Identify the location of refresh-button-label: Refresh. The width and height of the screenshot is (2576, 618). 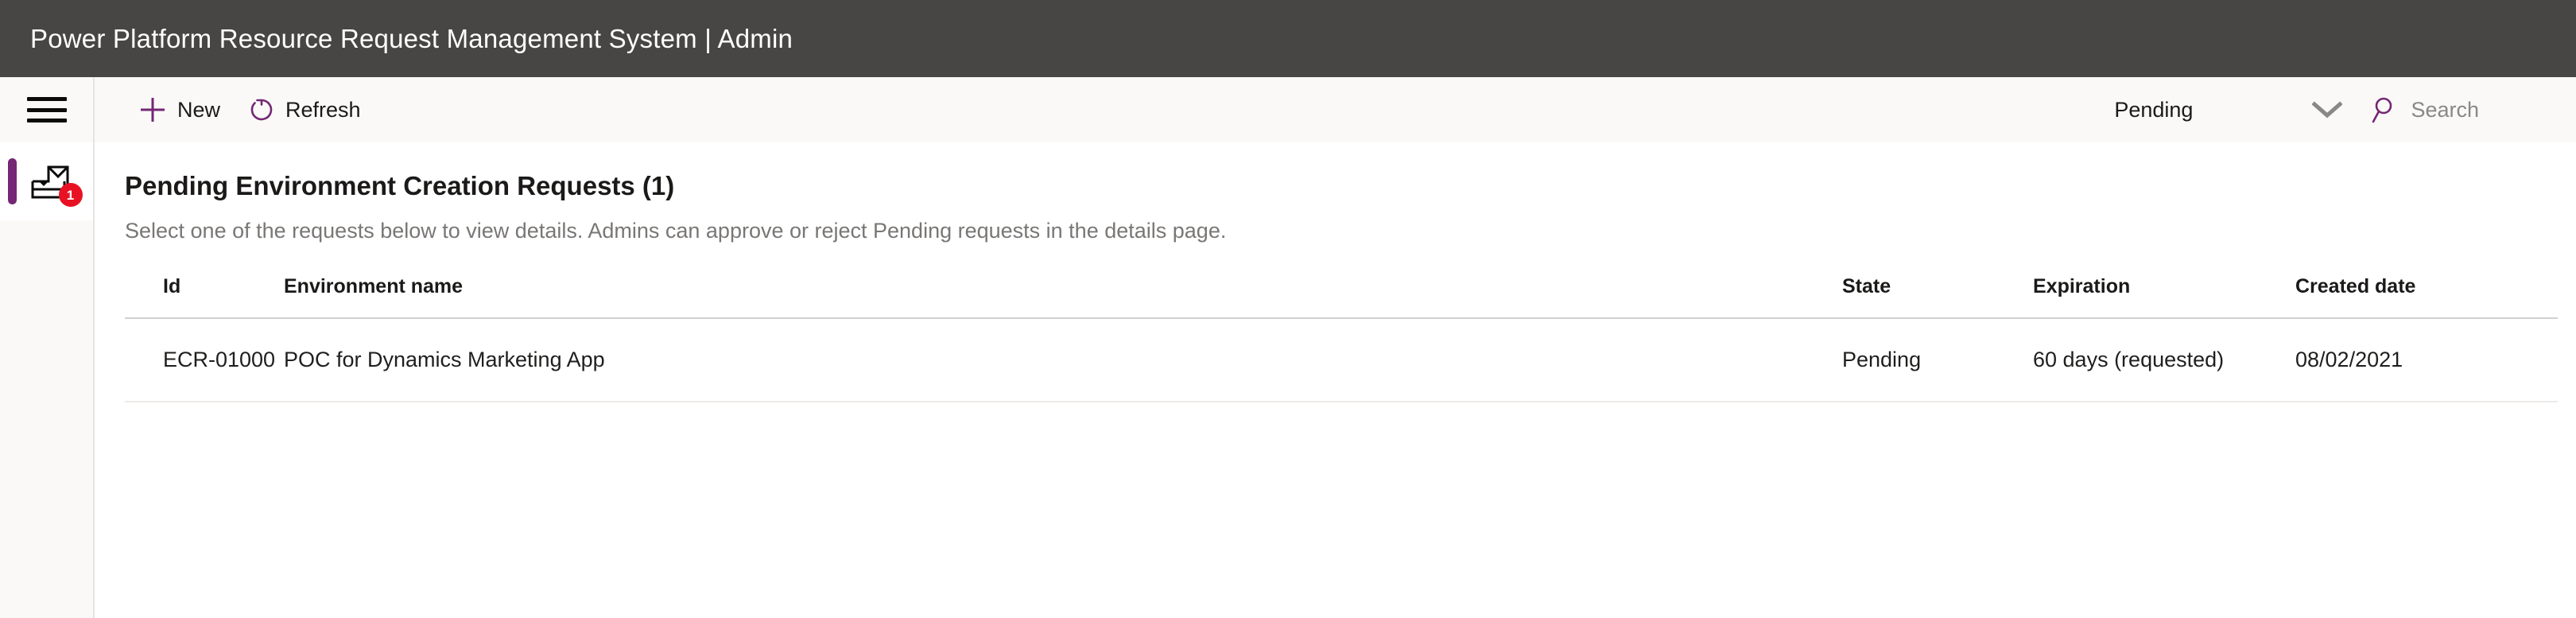
(323, 109).